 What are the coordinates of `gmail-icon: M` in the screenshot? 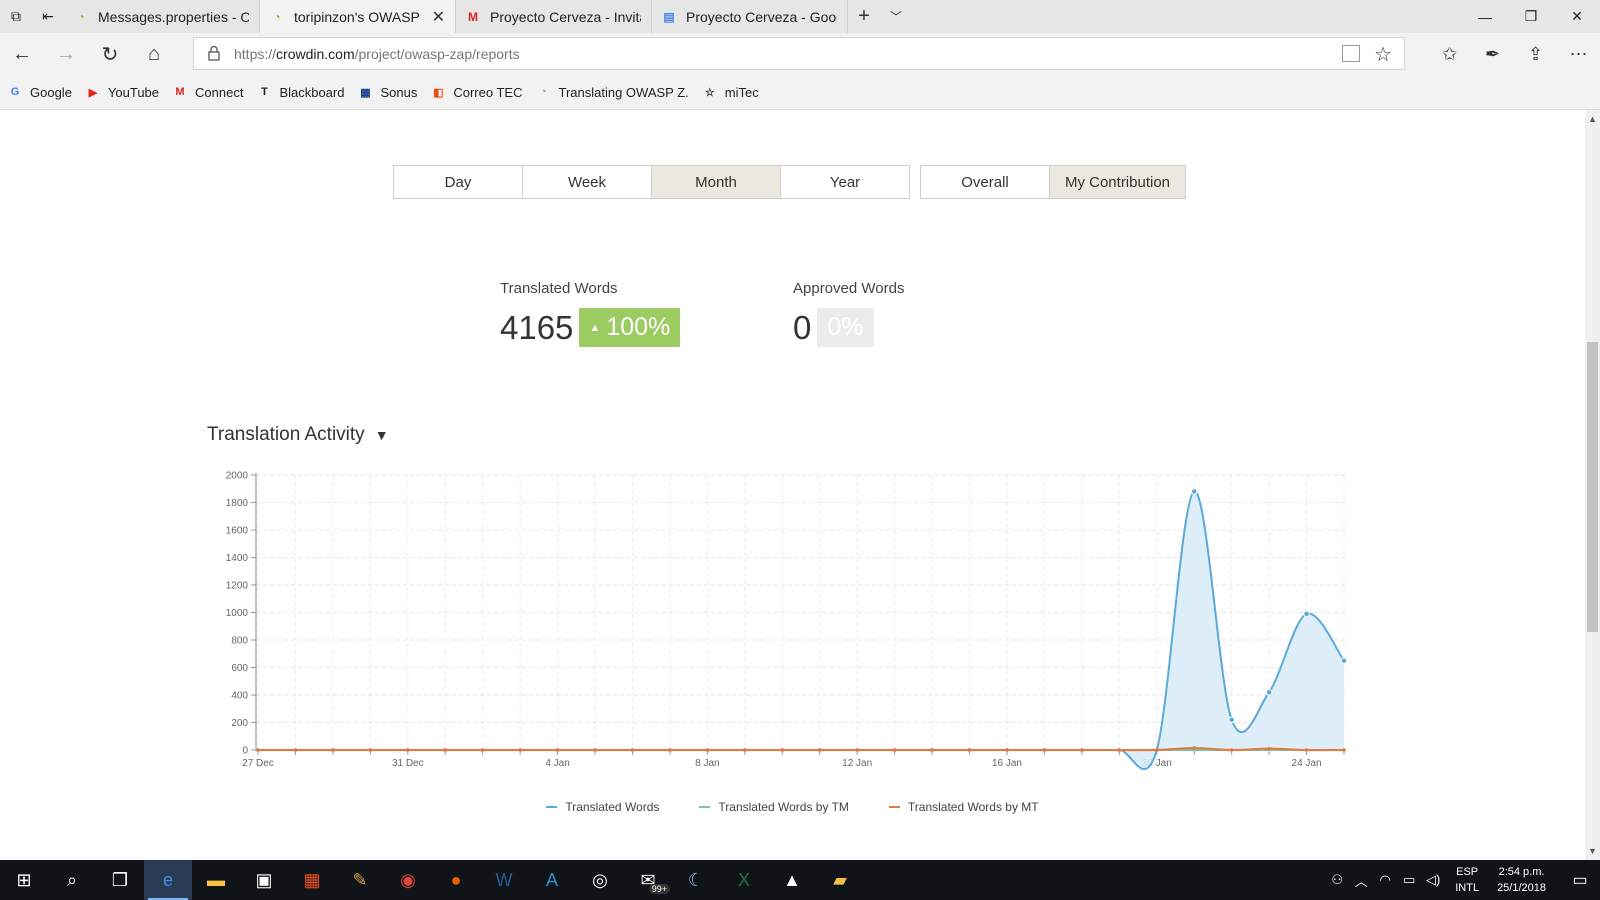 It's located at (473, 16).